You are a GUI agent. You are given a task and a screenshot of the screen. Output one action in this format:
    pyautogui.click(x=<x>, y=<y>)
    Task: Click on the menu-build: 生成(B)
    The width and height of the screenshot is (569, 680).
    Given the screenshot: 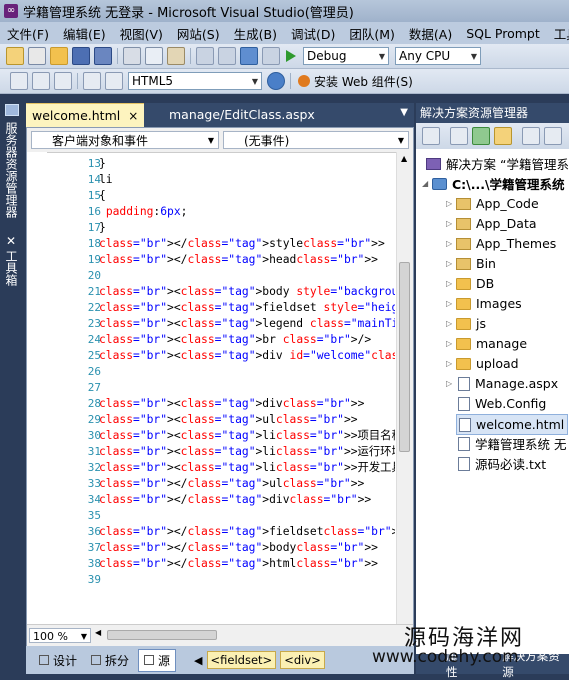 What is the action you would take?
    pyautogui.click(x=255, y=33)
    